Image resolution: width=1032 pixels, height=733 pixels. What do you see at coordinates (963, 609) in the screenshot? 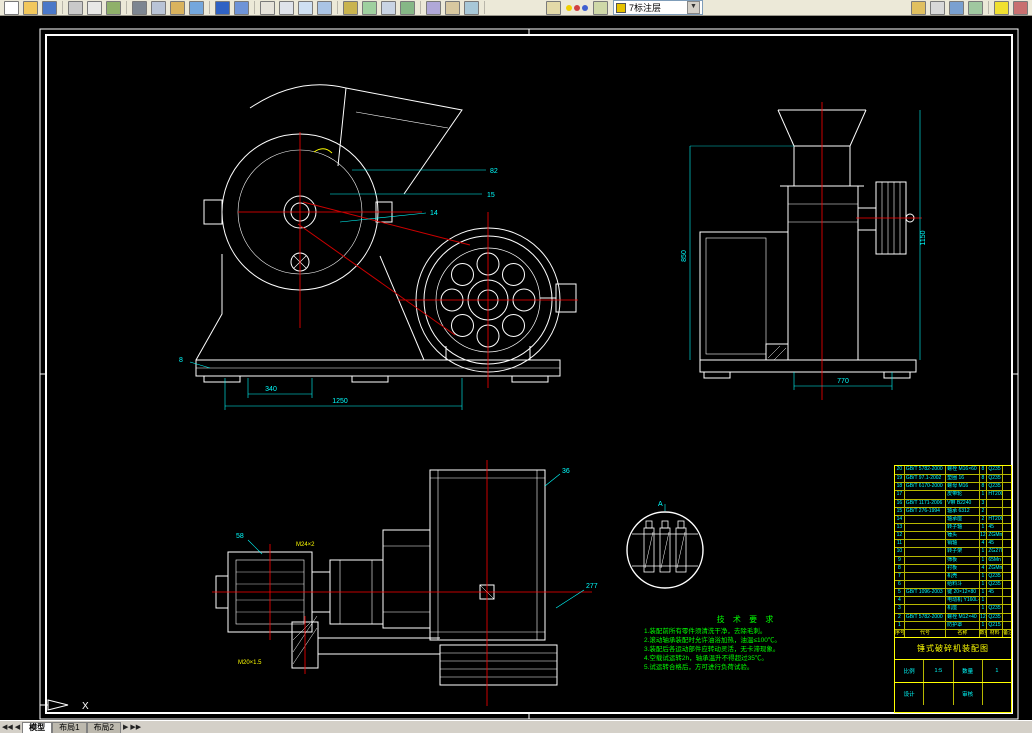
I see `bom-cell-name: 机座` at bounding box center [963, 609].